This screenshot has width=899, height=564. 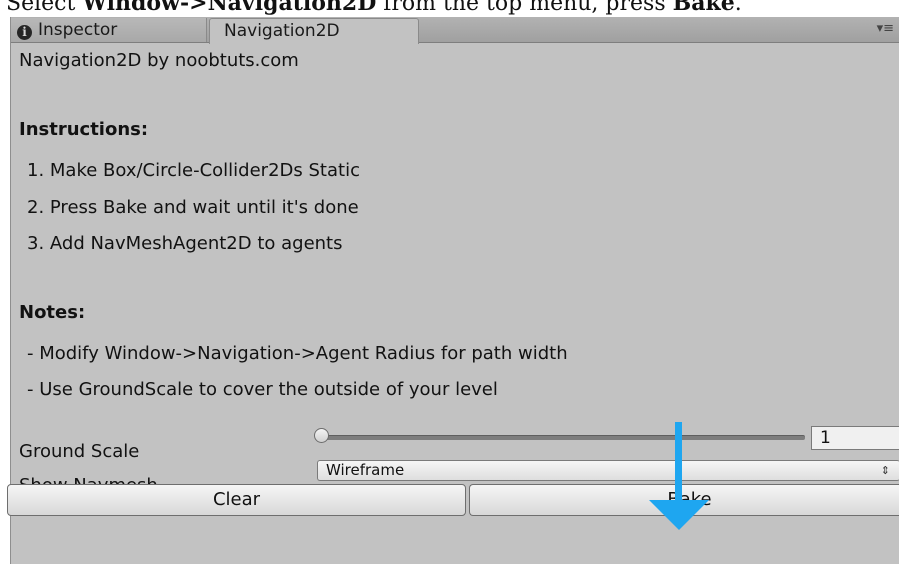 I want to click on caption-action: Bake, so click(x=703, y=8).